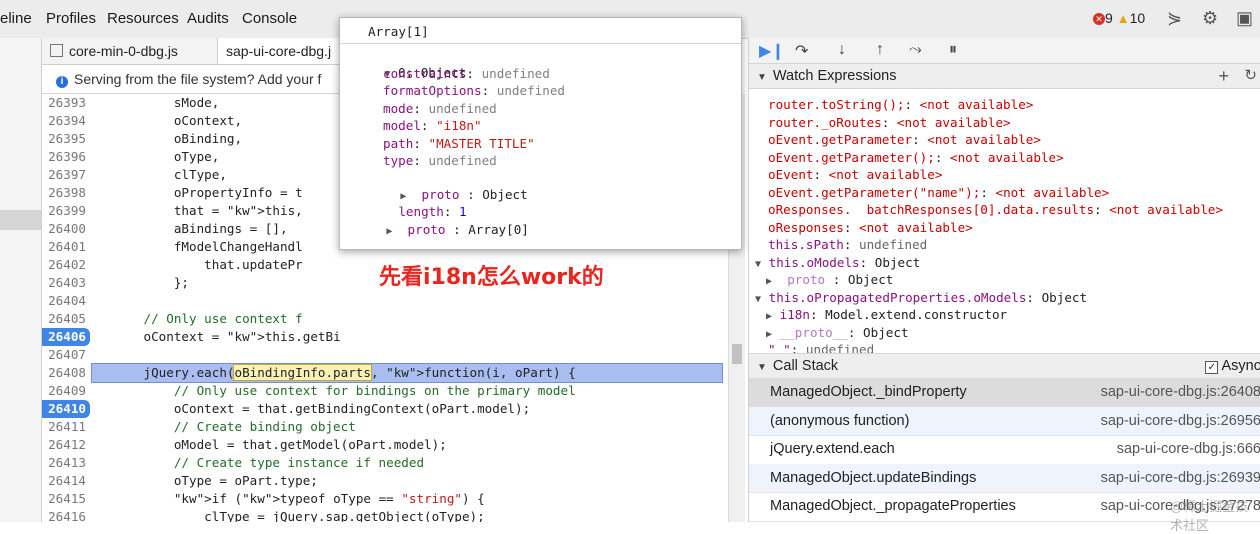 The image size is (1260, 534). What do you see at coordinates (1210, 18) in the screenshot?
I see `gear-icon: ⚙` at bounding box center [1210, 18].